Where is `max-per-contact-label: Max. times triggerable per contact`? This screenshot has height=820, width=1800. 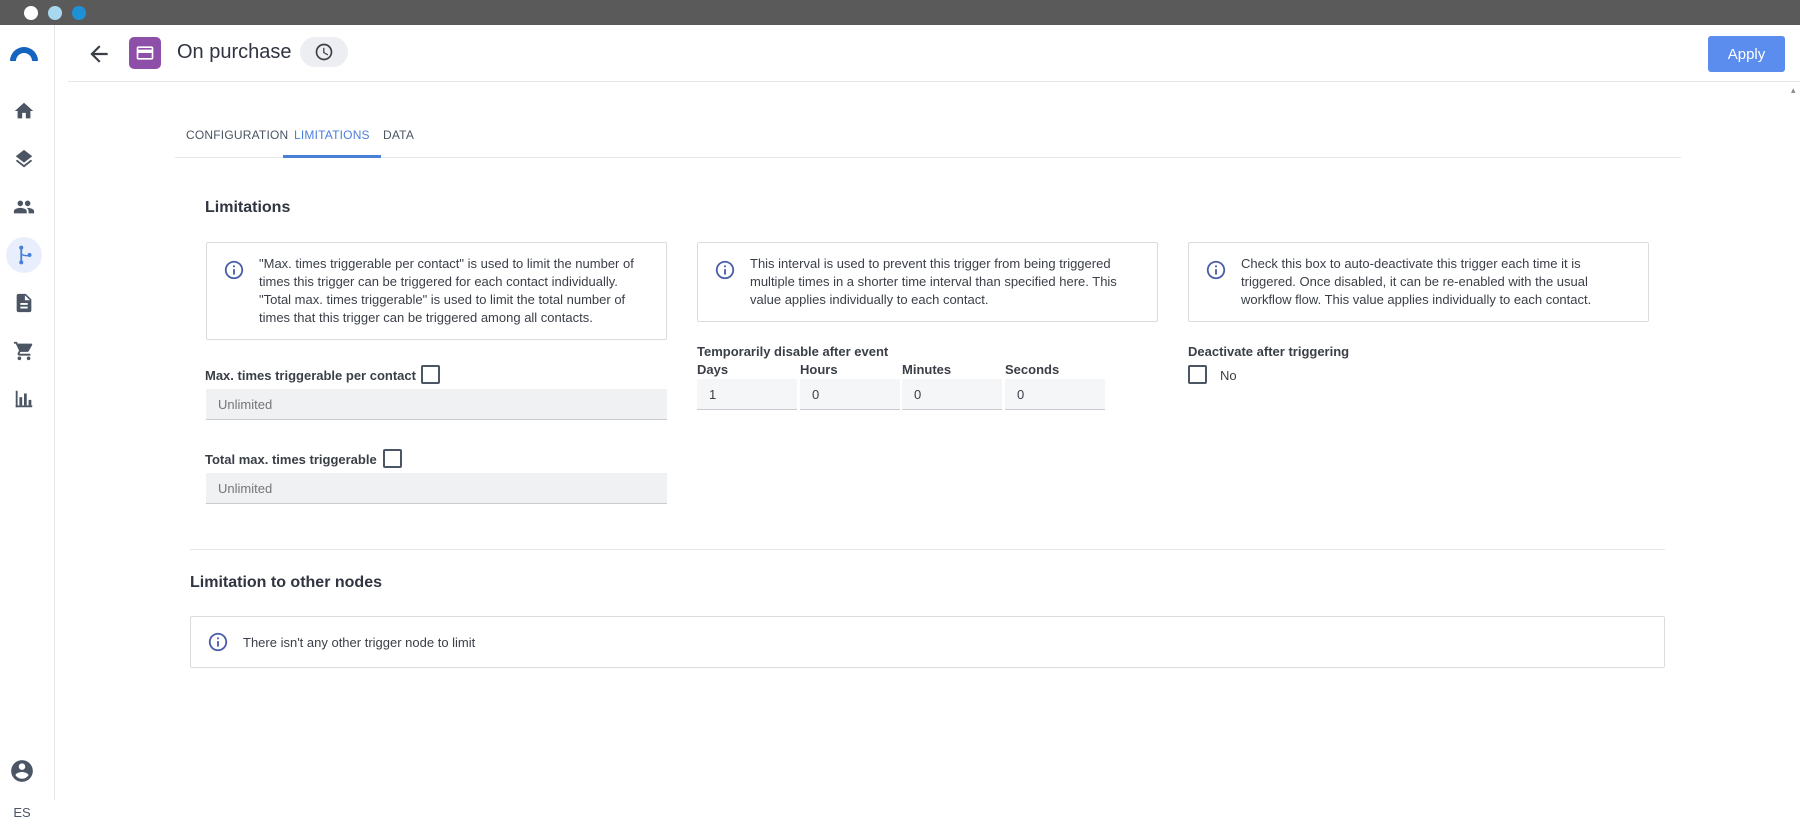
max-per-contact-label: Max. times triggerable per contact is located at coordinates (310, 375).